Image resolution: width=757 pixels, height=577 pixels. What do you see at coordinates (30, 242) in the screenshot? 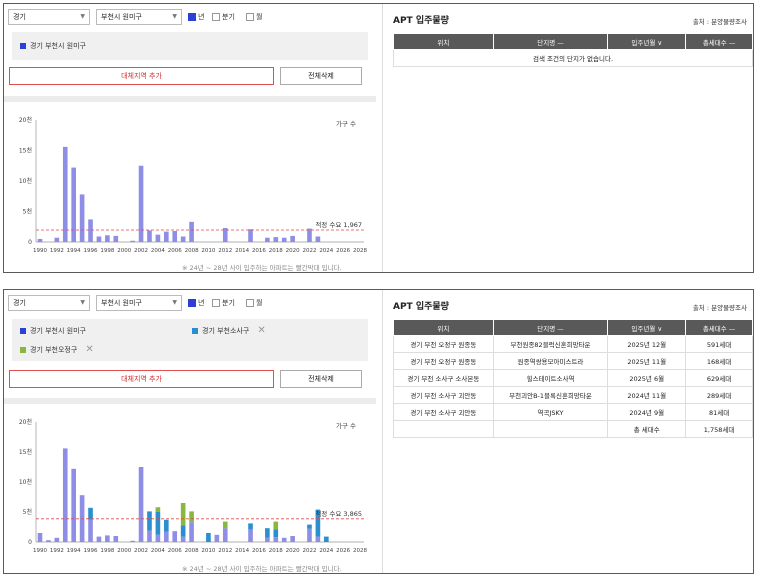
I see `y-tick-label: 0` at bounding box center [30, 242].